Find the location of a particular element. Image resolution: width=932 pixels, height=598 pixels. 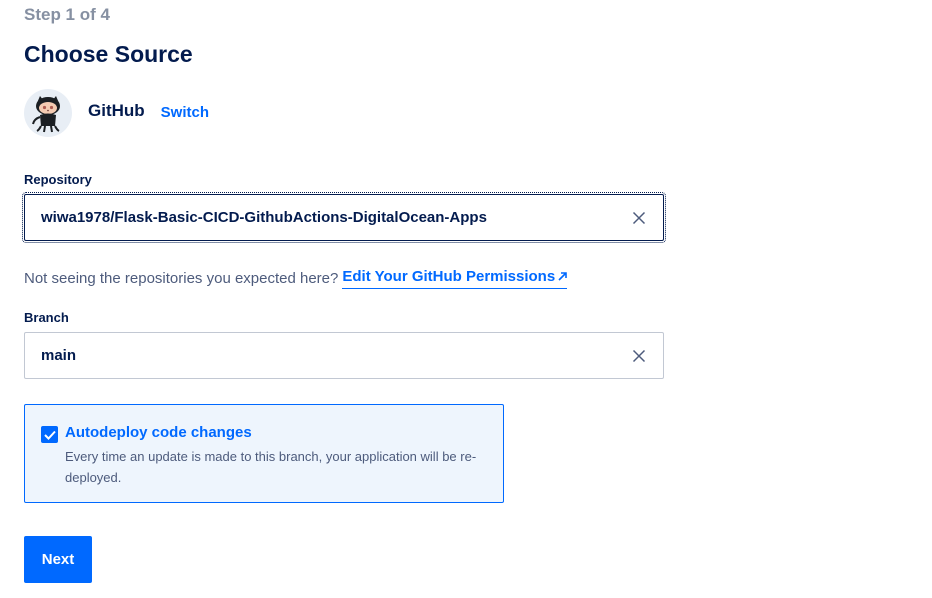

edit-permissions-link: Edit Your GitHub Permissions is located at coordinates (455, 278).